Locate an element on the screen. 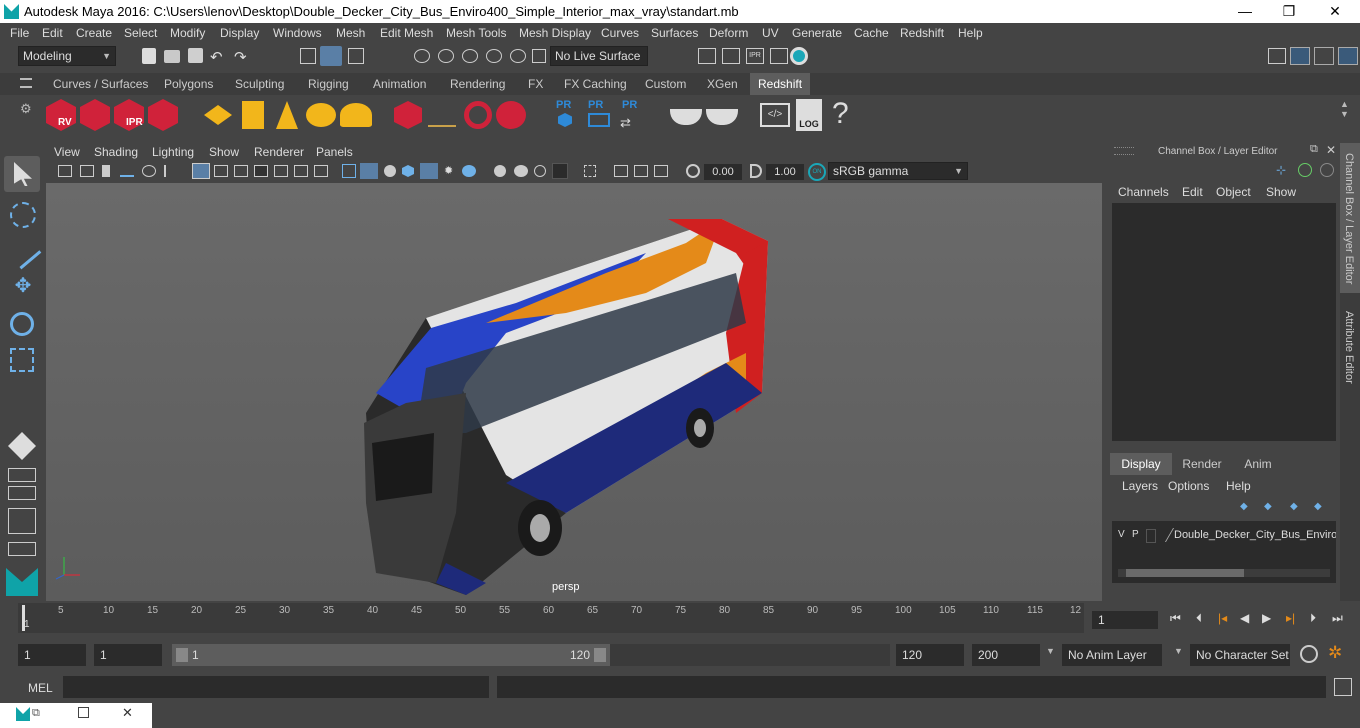 This screenshot has height=728, width=1360. pr-export-icon is located at coordinates (599, 120).